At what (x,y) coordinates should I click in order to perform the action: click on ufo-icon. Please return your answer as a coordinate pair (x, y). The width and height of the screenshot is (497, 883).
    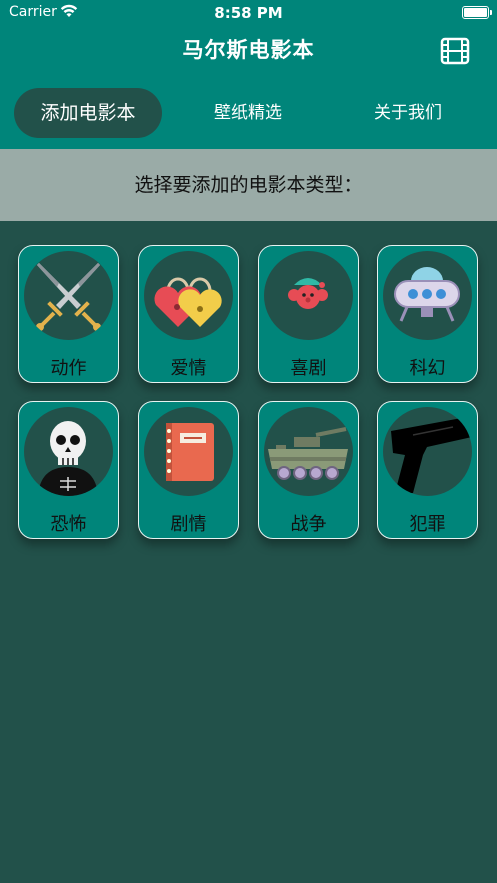
    Looking at the image, I should click on (427, 295).